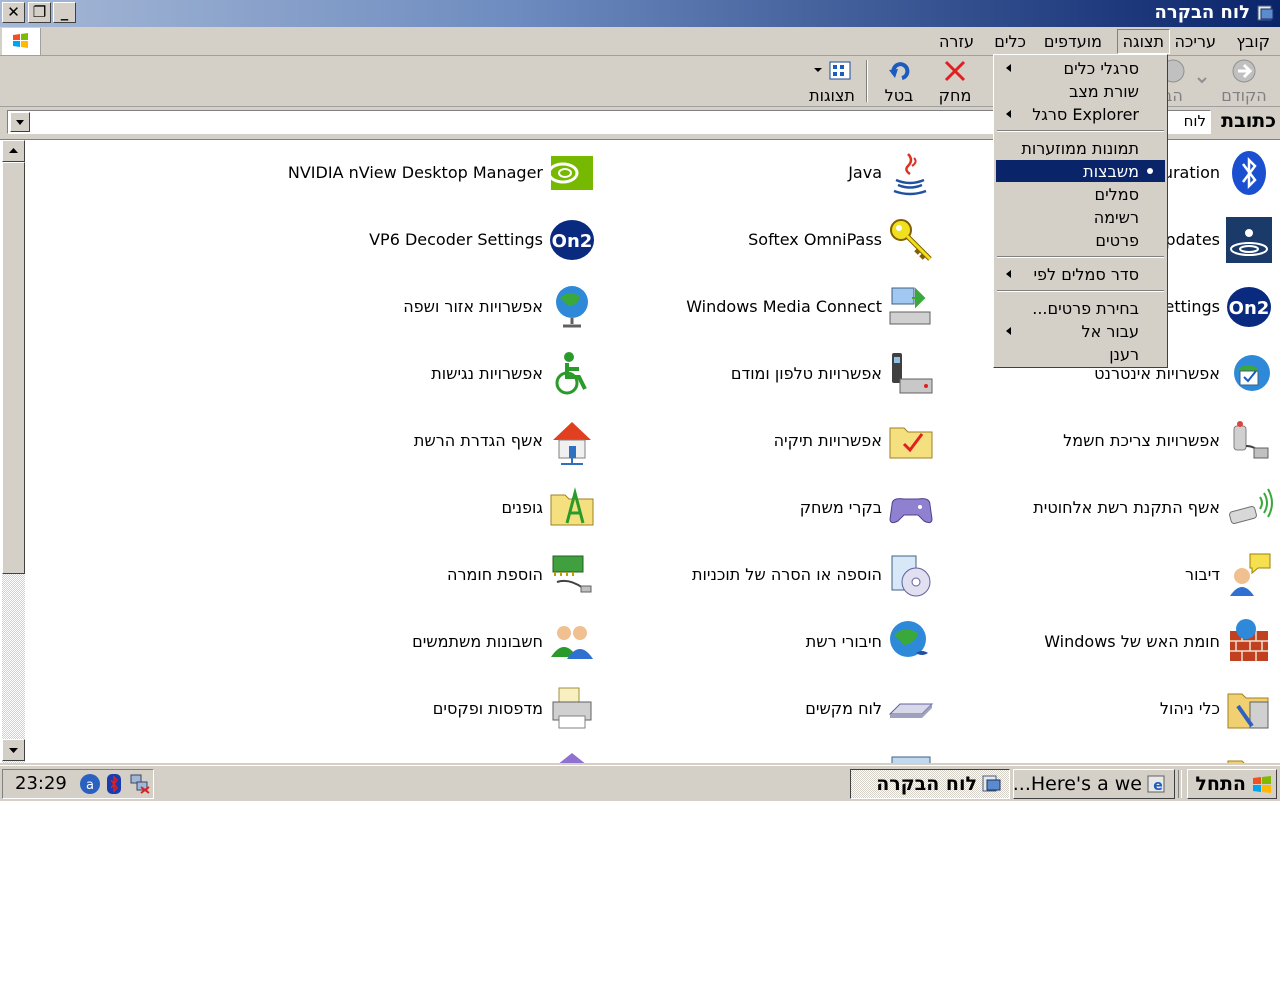 Image resolution: width=1280 pixels, height=1000 pixels. I want to click on menu-view: תצוגה, so click(1143, 41).